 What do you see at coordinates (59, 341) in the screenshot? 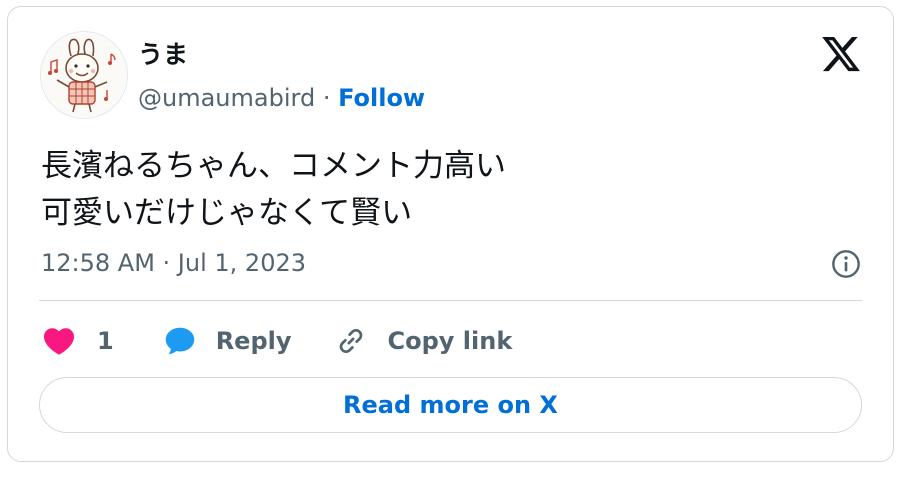
I see `heart-icon` at bounding box center [59, 341].